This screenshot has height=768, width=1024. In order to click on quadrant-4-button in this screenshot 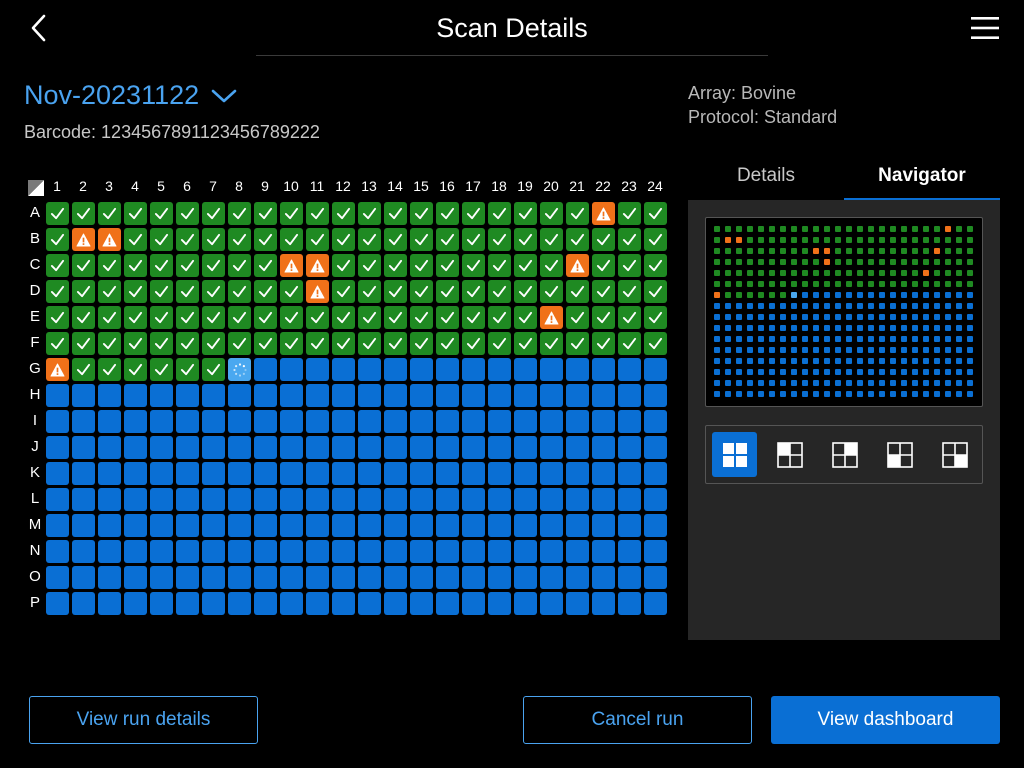, I will do `click(954, 454)`.